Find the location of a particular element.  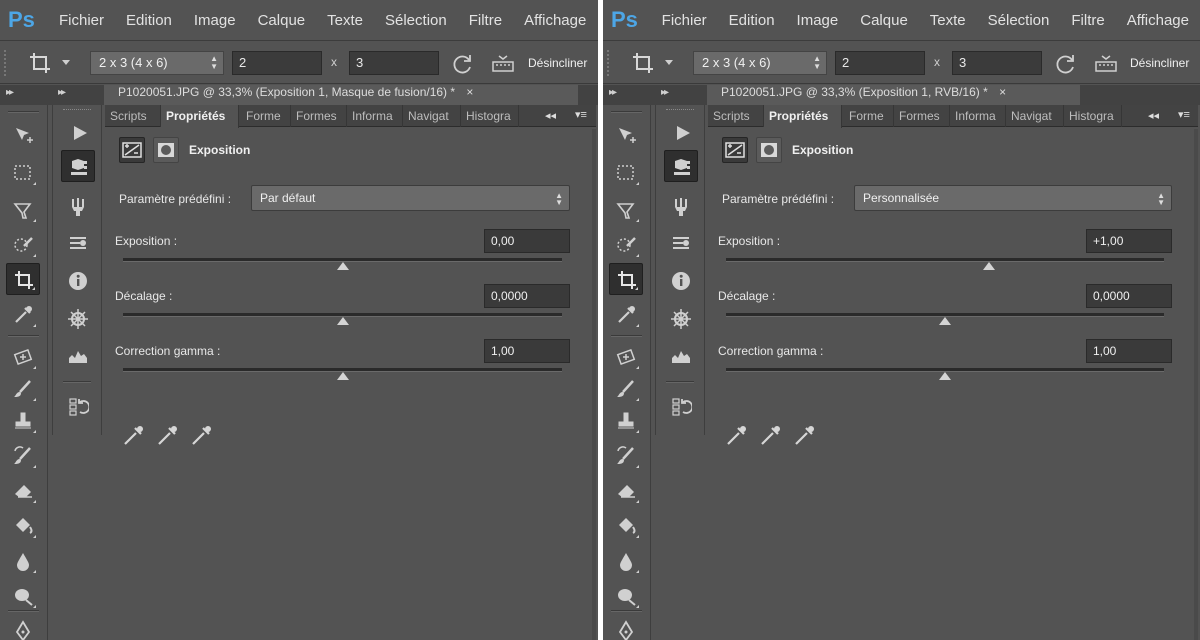

exposure-value-field: +1,00 is located at coordinates (1129, 241).